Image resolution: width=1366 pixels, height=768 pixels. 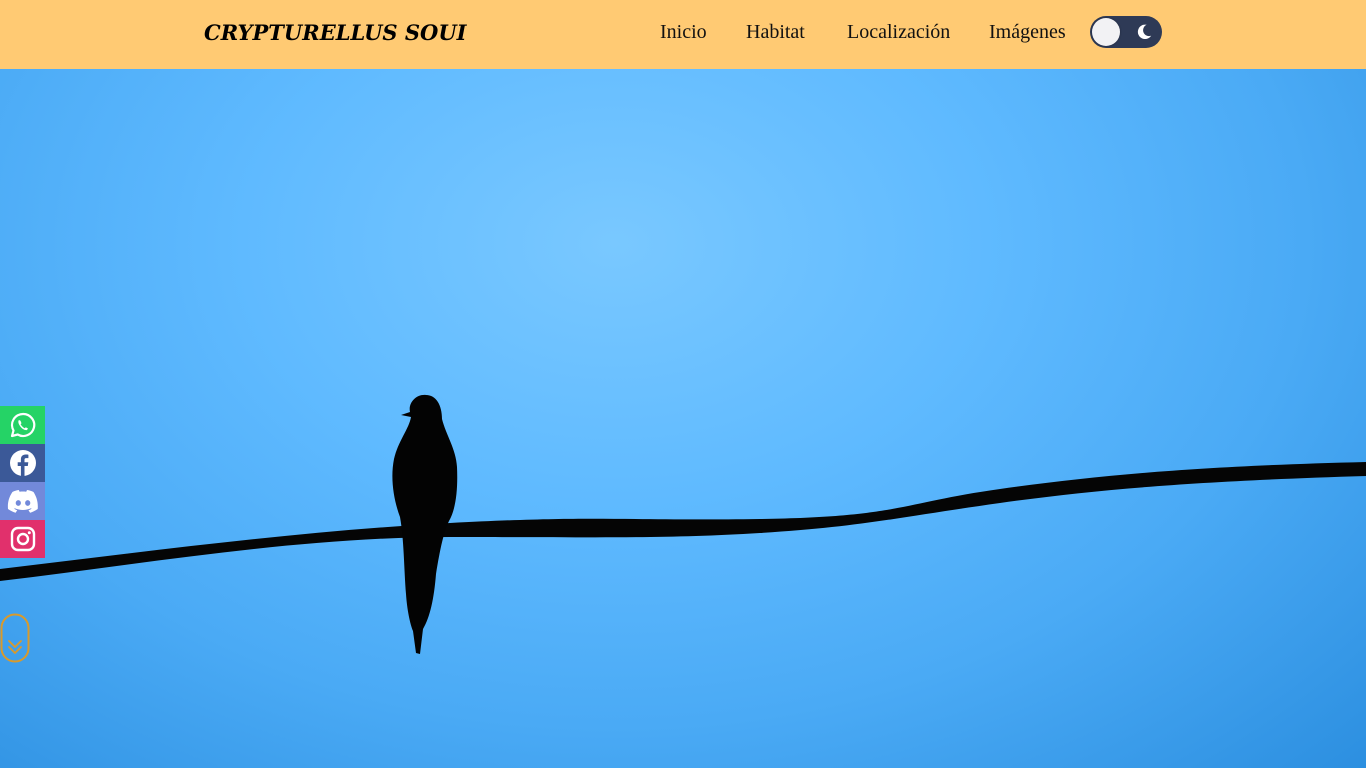 I want to click on chevron-down-icon, so click(x=15, y=647).